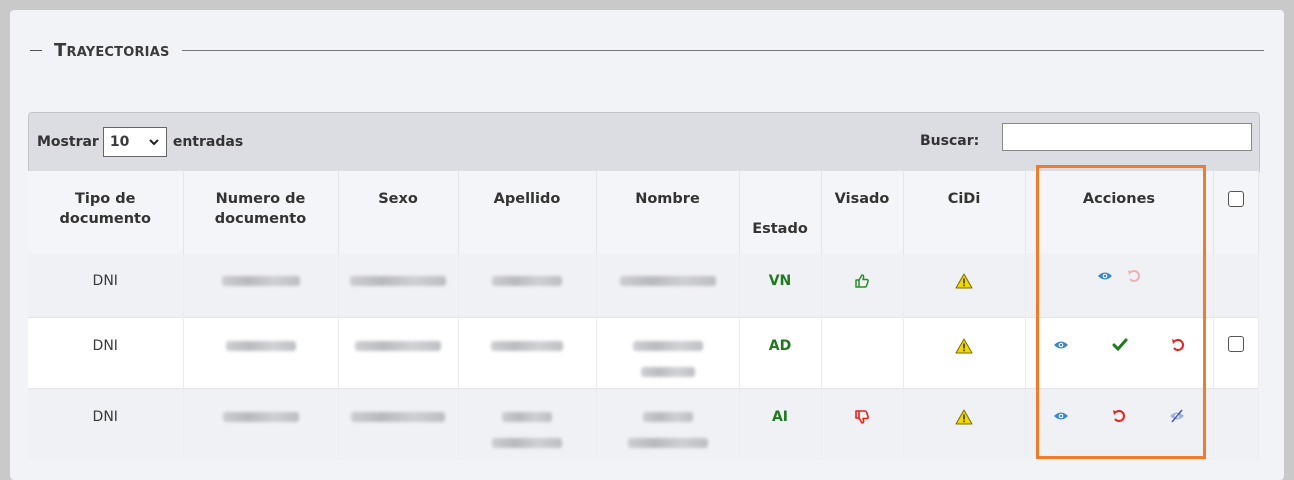 The width and height of the screenshot is (1294, 480). I want to click on section-legend: Trayectorias, so click(647, 50).